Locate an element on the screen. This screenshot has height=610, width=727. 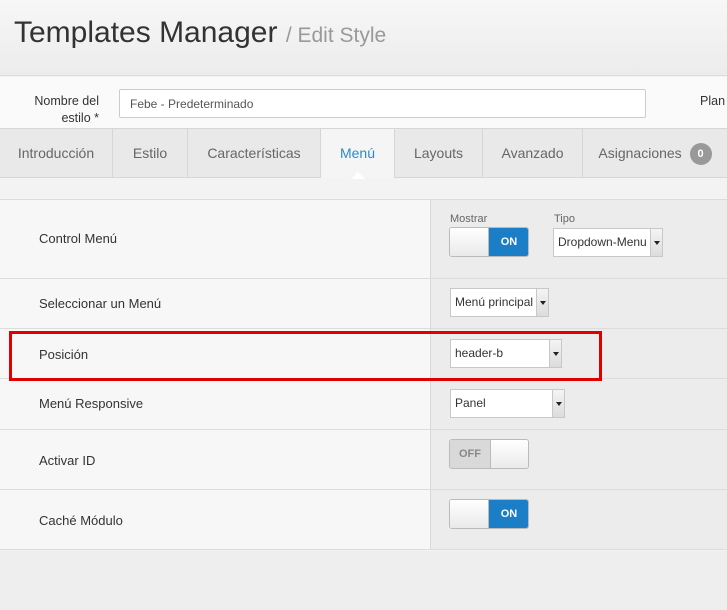
page-header: Templates Manager / Edit Style is located at coordinates (363, 38).